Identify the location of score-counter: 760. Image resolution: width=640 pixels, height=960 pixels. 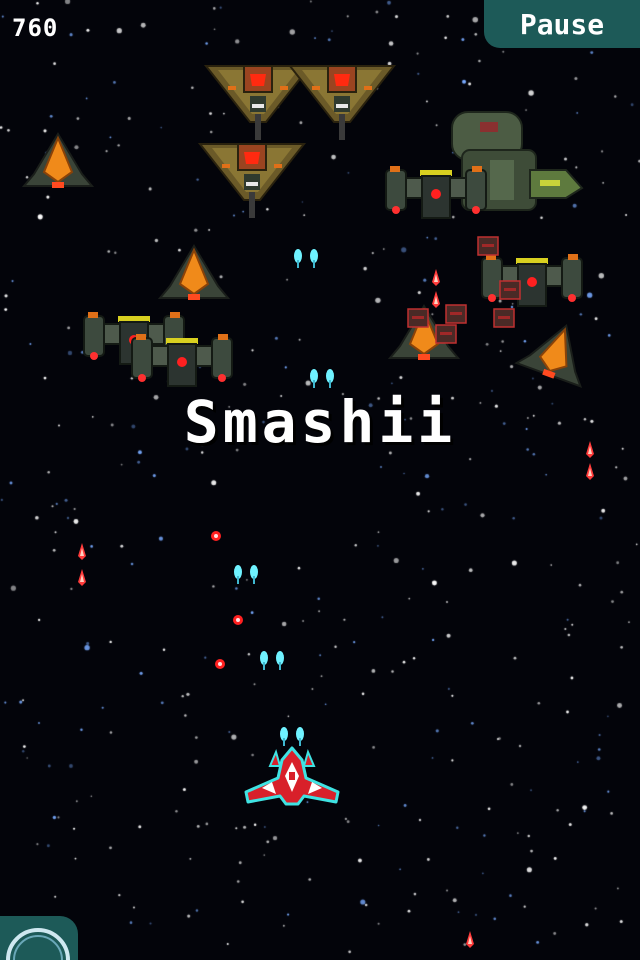
(35, 28).